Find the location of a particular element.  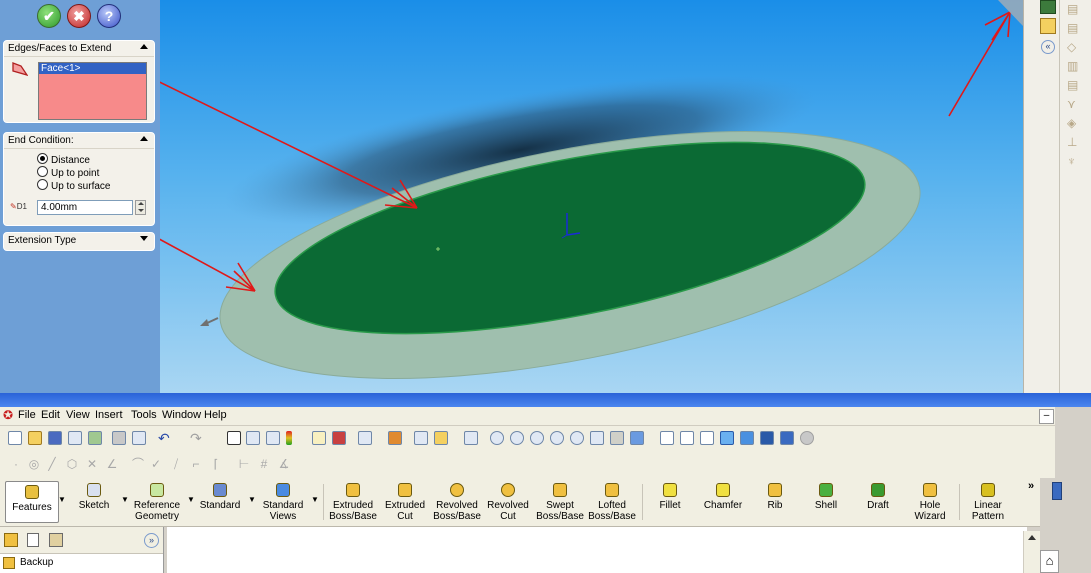

vertical-scrollbar is located at coordinates (1031, 552).